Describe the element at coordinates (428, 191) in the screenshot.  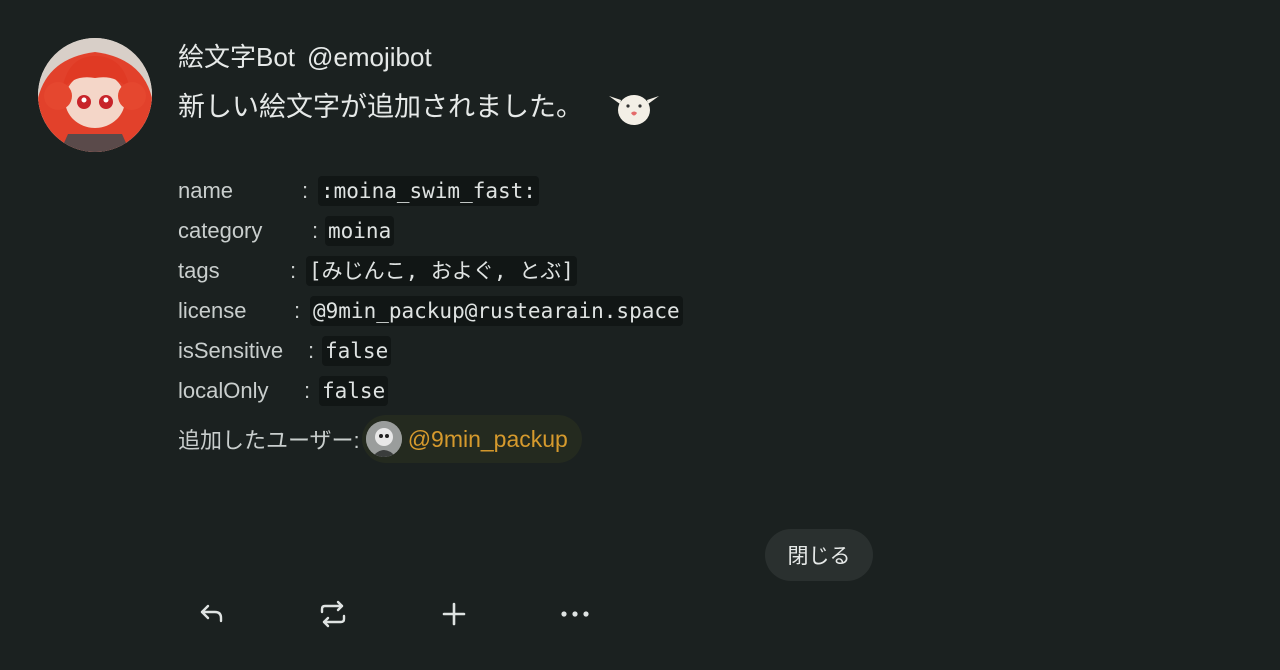
I see `field-value: :moina_swim_fast:` at that location.